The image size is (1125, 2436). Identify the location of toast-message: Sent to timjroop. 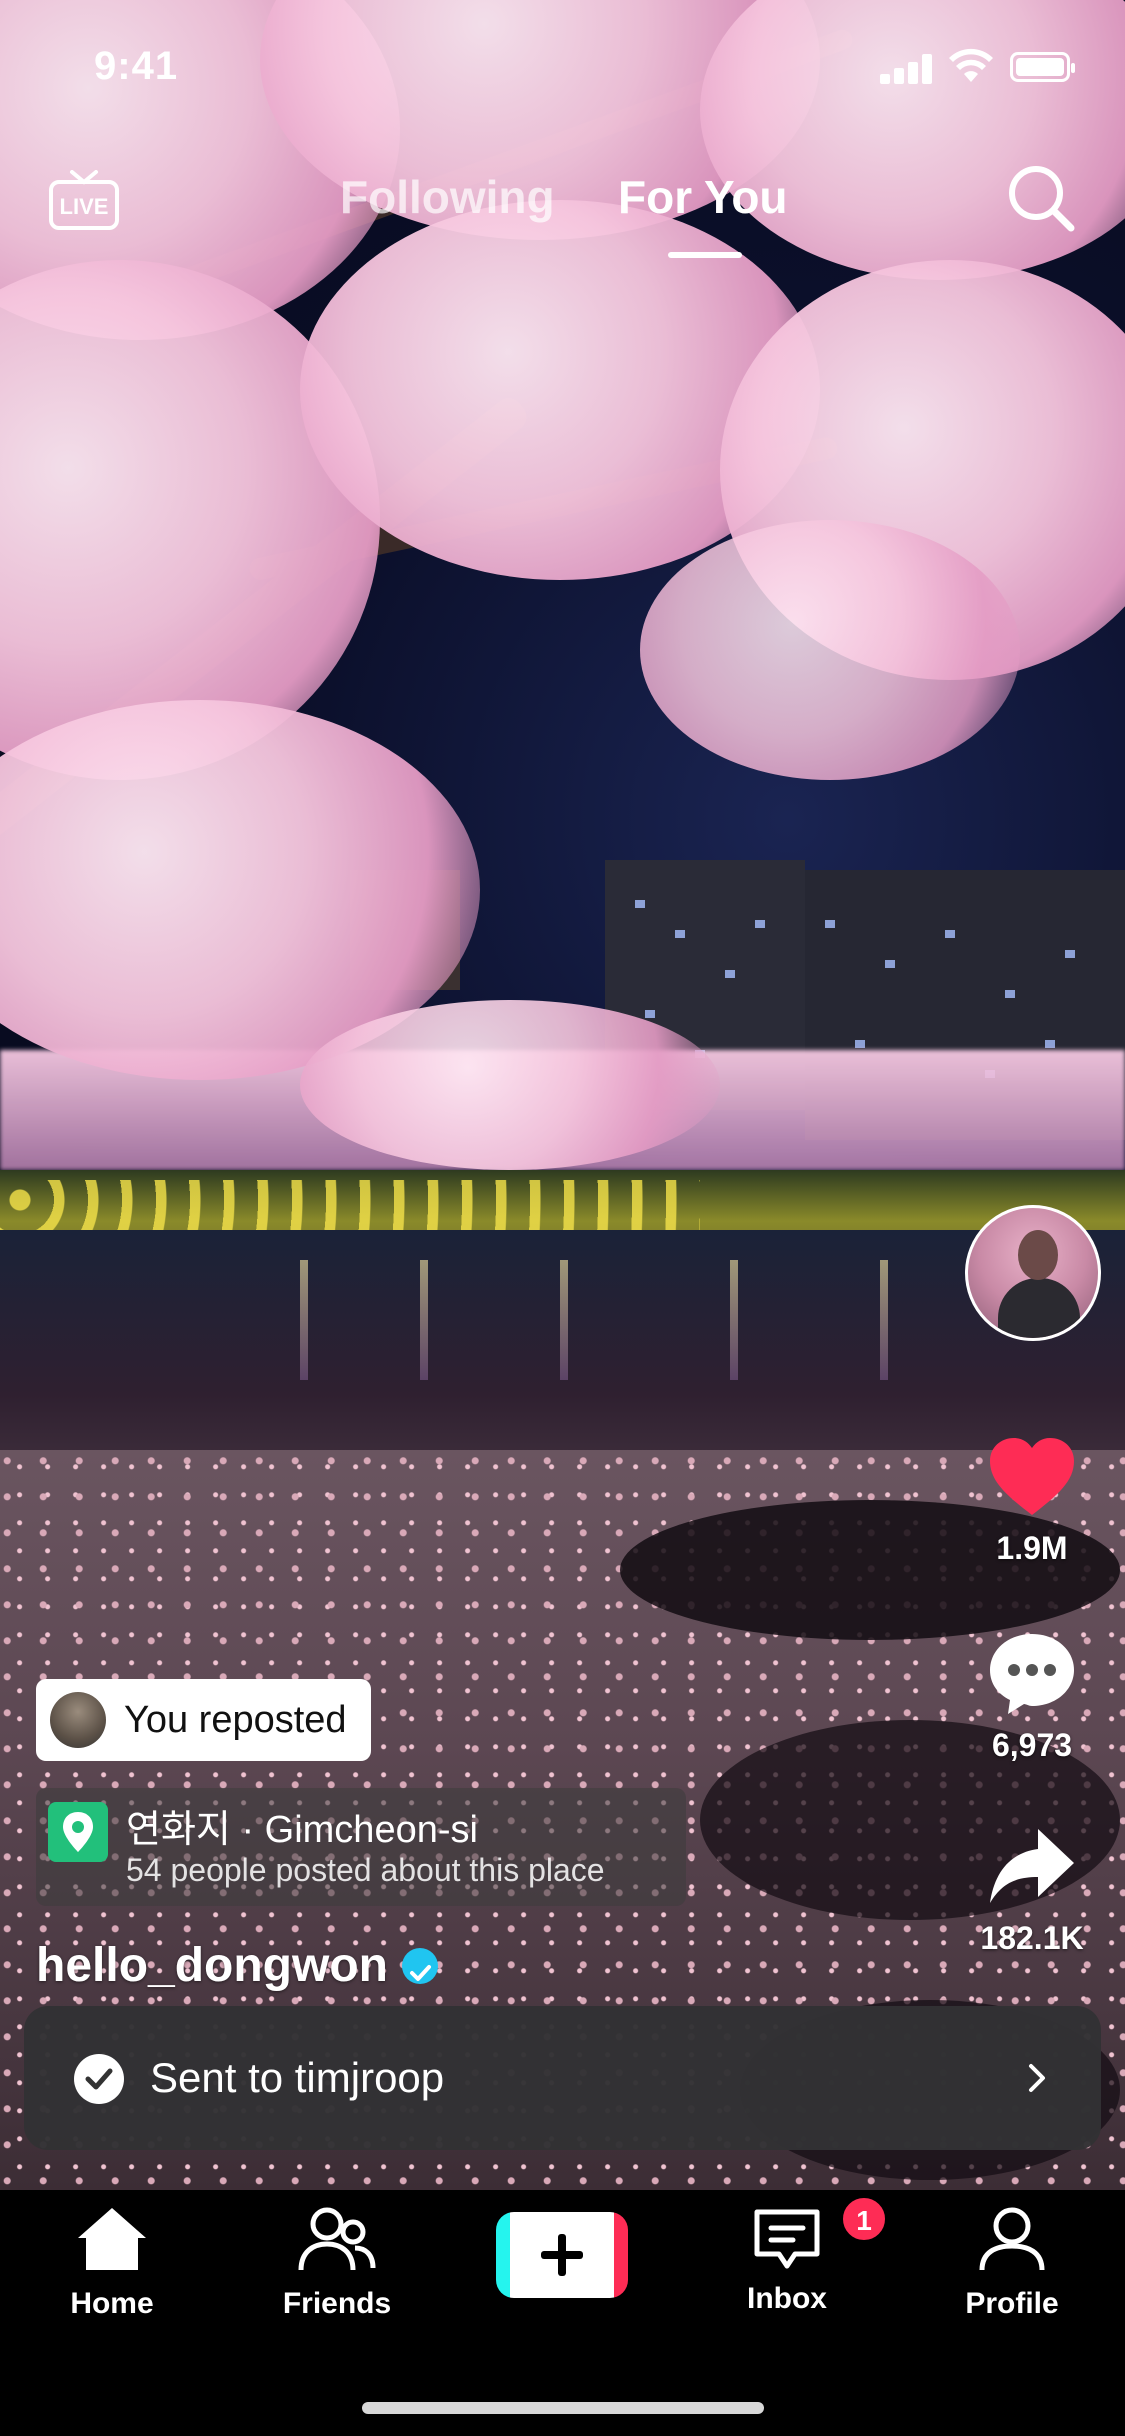
(297, 2077).